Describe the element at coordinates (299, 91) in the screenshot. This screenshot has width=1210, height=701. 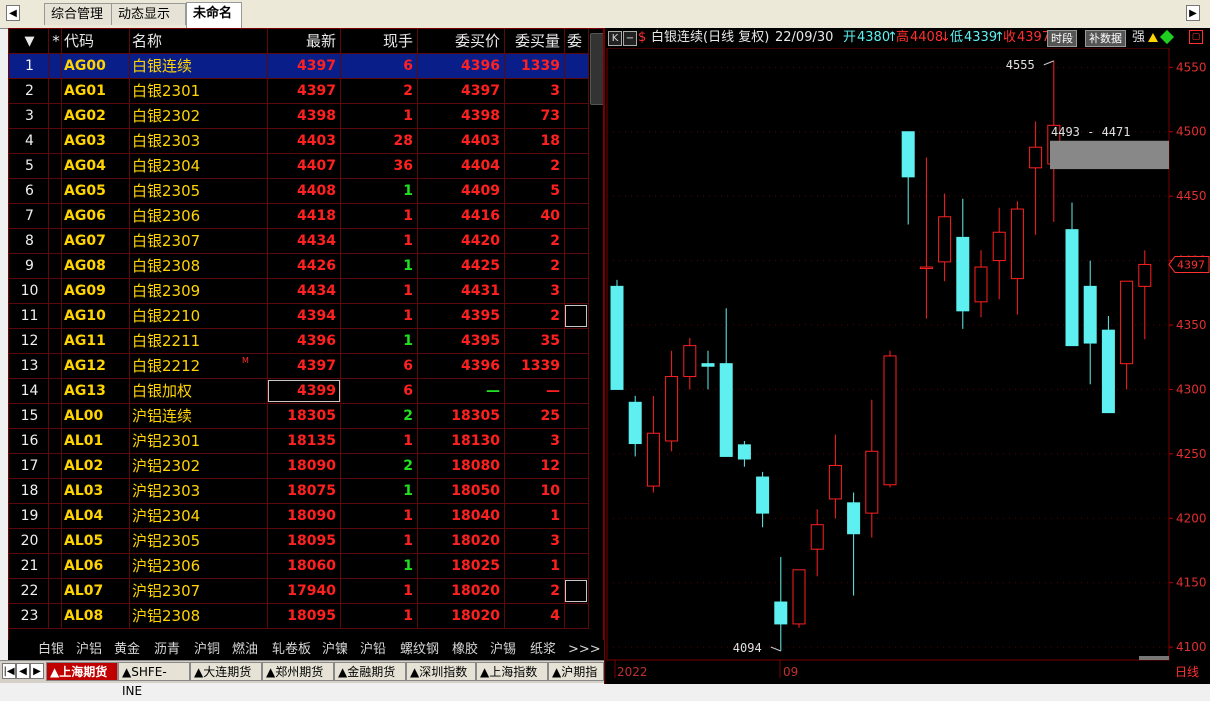
I see `table-row: 2 AG01 白银2301 4397 2 4397 3` at that location.